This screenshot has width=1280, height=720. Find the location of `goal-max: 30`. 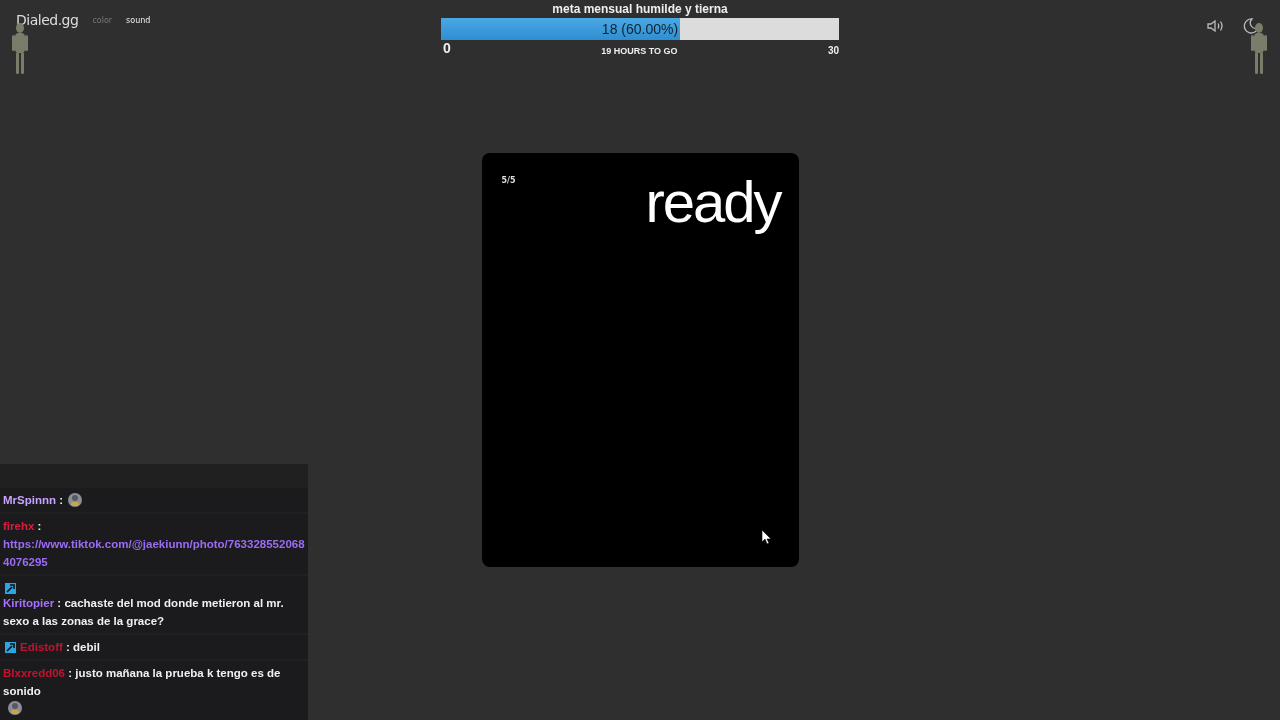

goal-max: 30 is located at coordinates (833, 50).